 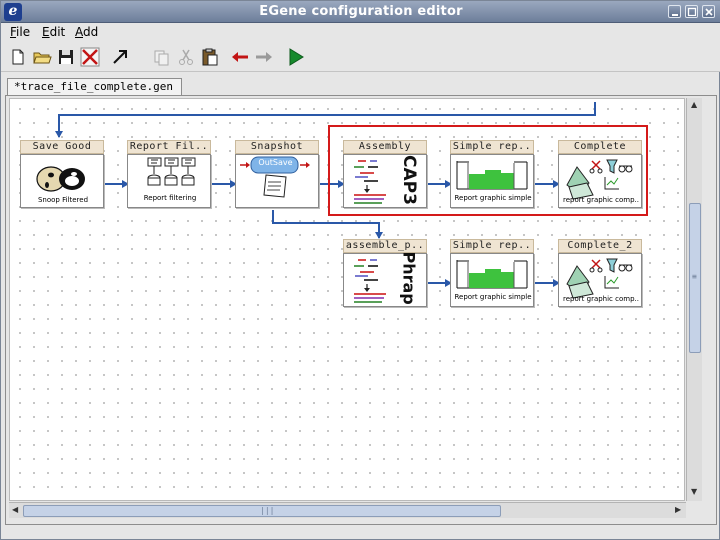 I want to click on node-simple-rep-1-body: Report graphic simple, so click(x=492, y=181).